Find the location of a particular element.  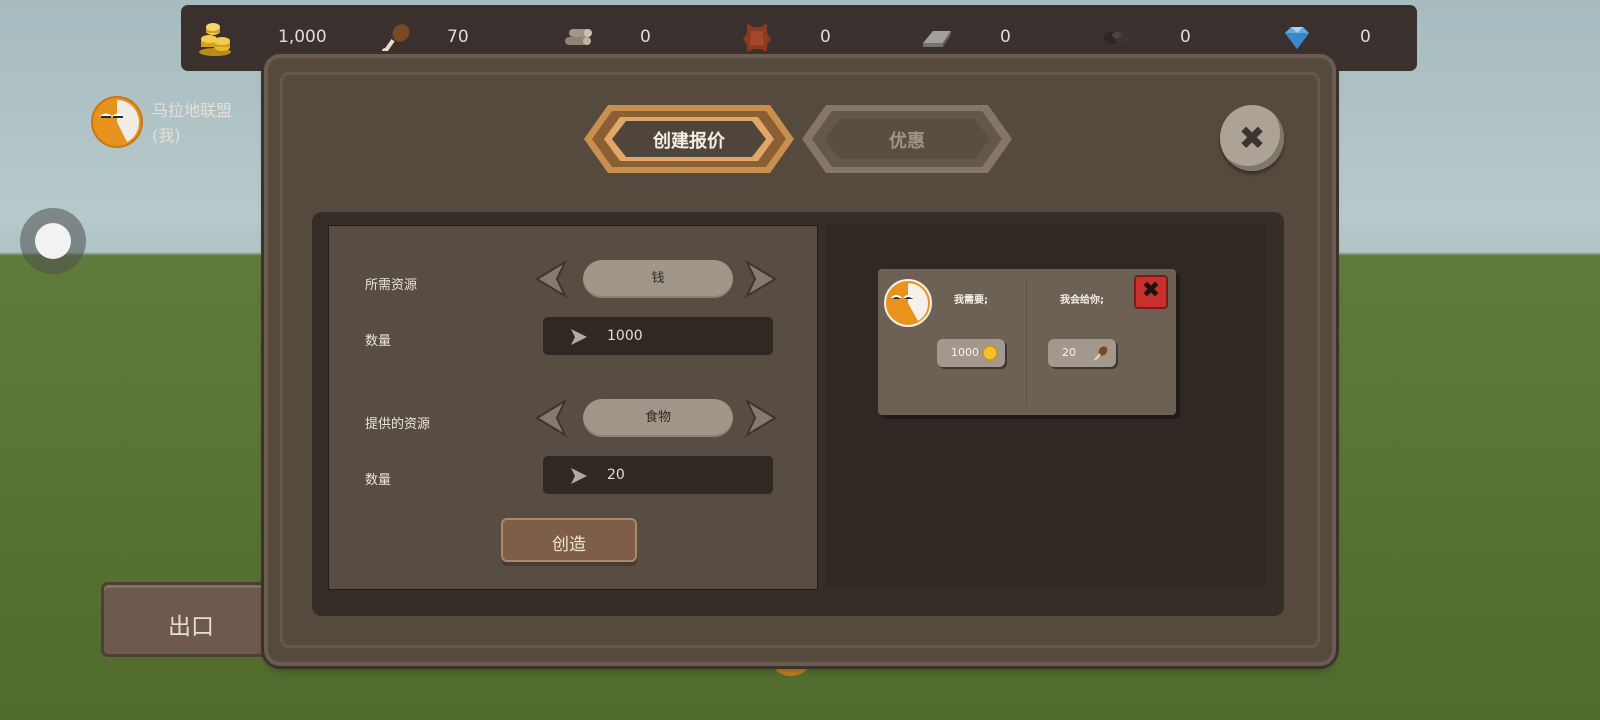

offer-give-label: 我会给你; is located at coordinates (1082, 300).